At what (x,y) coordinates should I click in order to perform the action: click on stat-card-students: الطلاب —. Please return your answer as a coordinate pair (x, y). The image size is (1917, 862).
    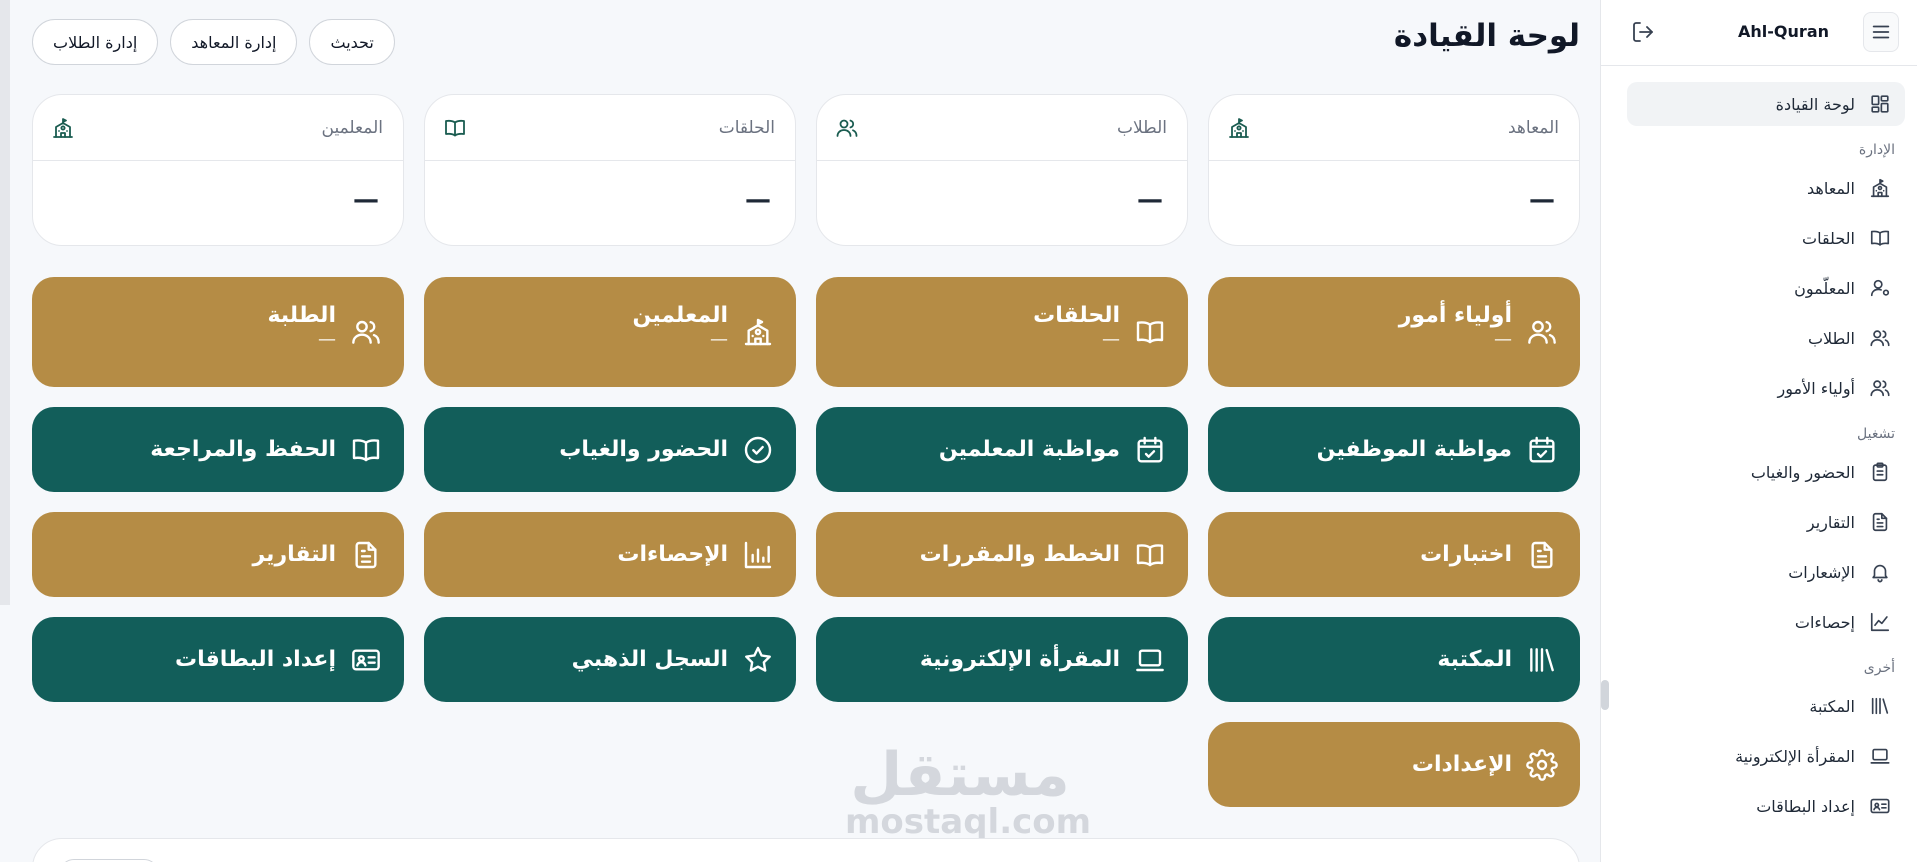
    Looking at the image, I should click on (1002, 170).